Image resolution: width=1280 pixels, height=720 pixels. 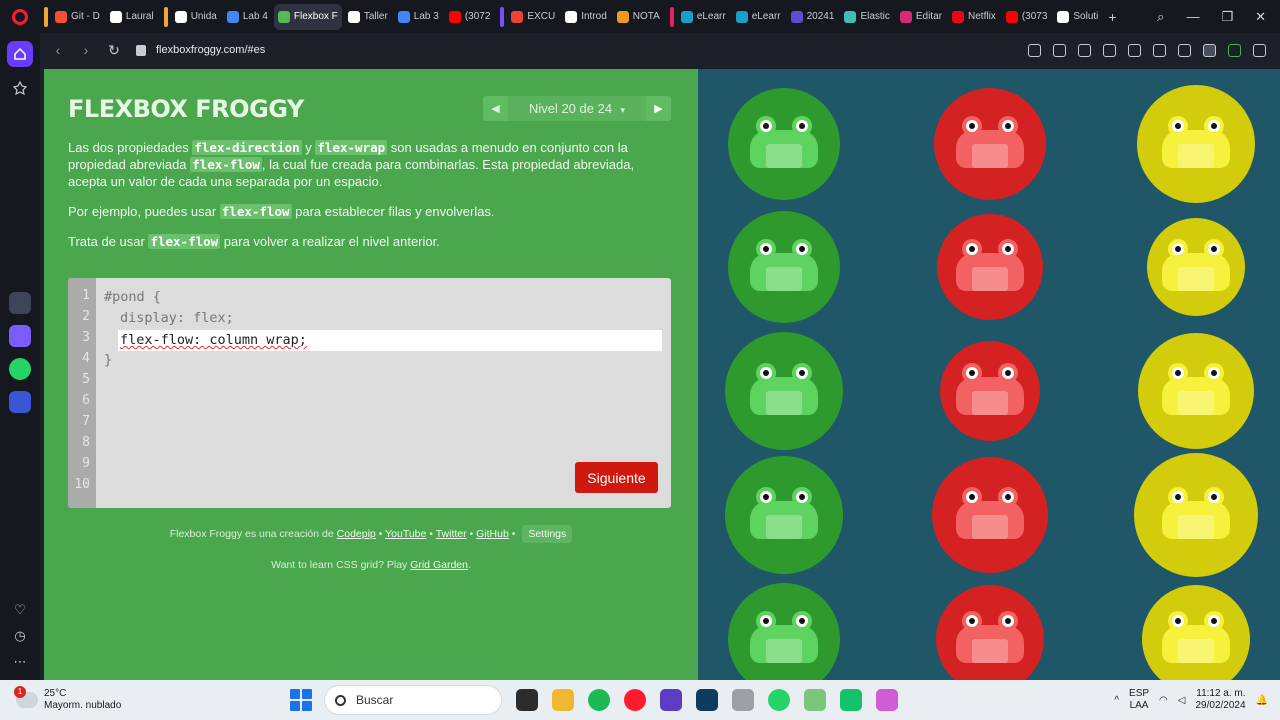 What do you see at coordinates (20, 88) in the screenshot?
I see `pinboard-icon` at bounding box center [20, 88].